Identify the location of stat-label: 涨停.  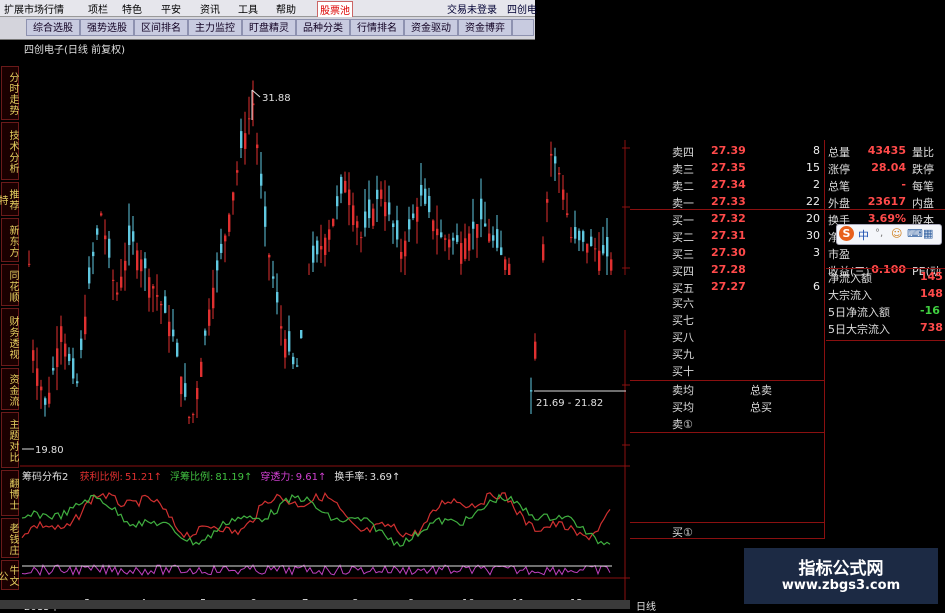
(839, 169).